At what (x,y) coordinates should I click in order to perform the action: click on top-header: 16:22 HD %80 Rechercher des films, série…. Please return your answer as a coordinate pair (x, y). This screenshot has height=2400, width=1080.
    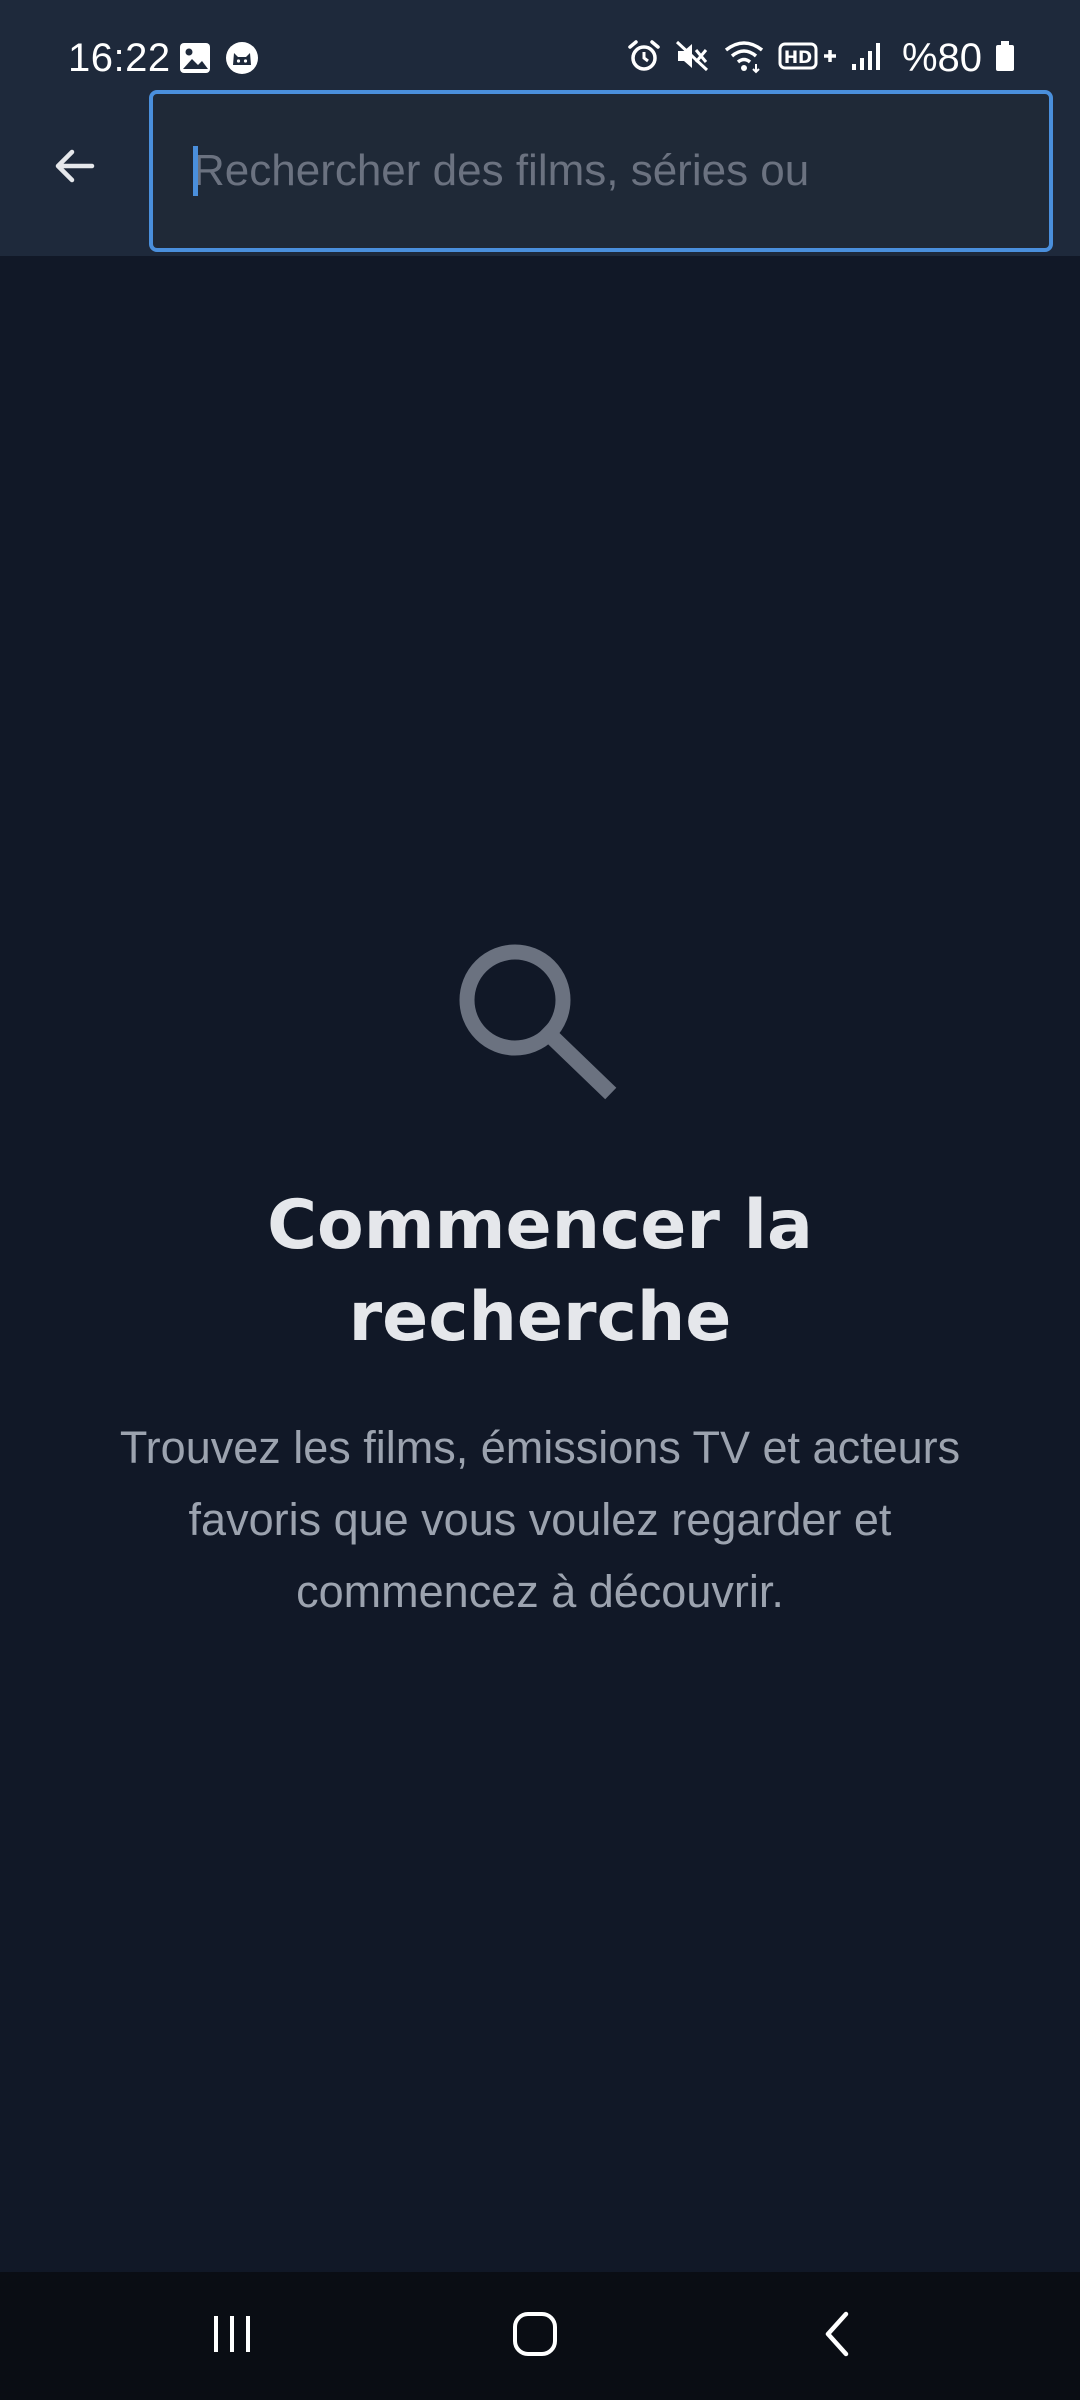
    Looking at the image, I should click on (540, 128).